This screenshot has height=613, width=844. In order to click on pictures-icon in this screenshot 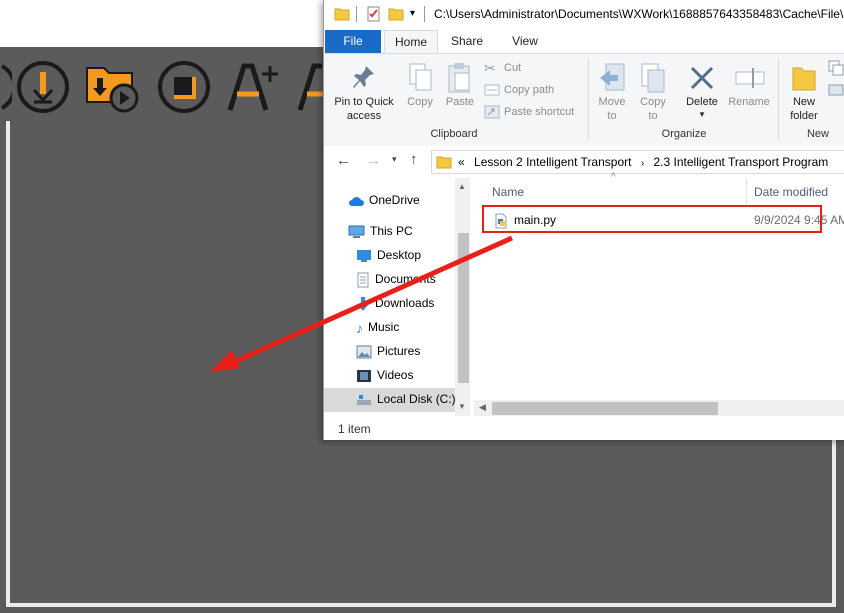, I will do `click(364, 352)`.